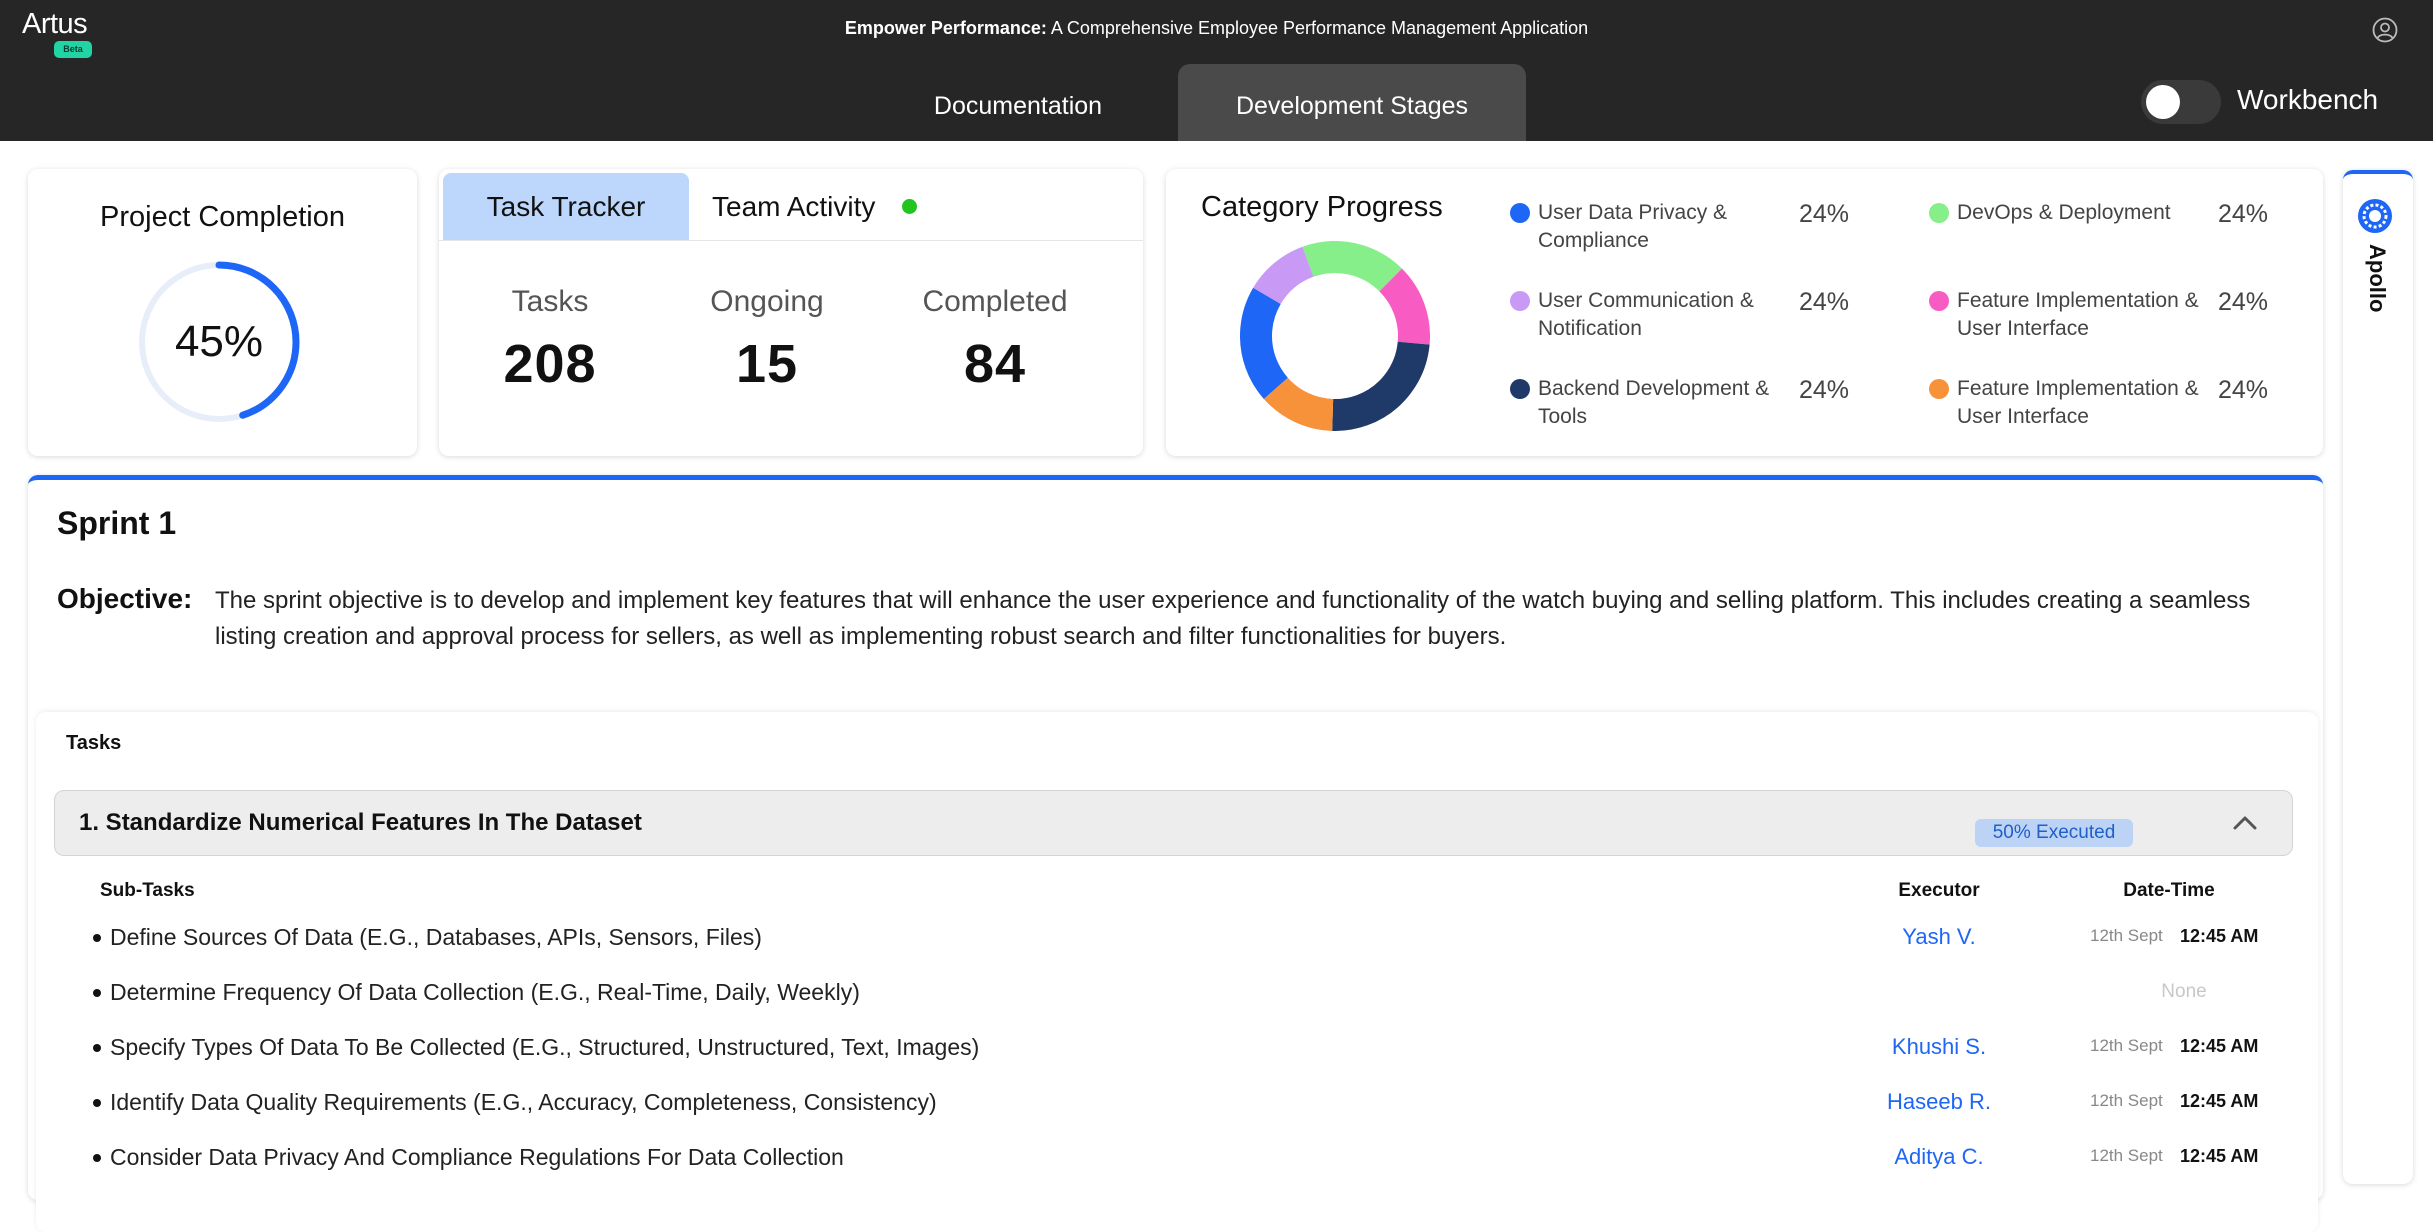 This screenshot has width=2433, height=1232. What do you see at coordinates (550, 301) in the screenshot?
I see `stat-label: Tasks` at bounding box center [550, 301].